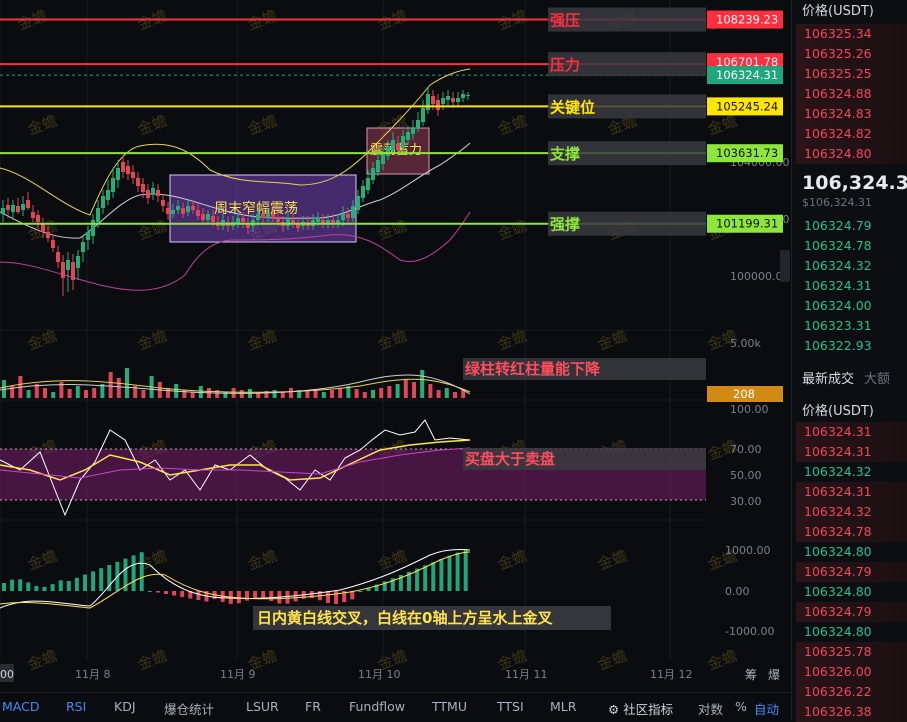 The image size is (907, 722). Describe the element at coordinates (851, 612) in the screenshot. I see `trade-row-9: 106324.79` at that location.